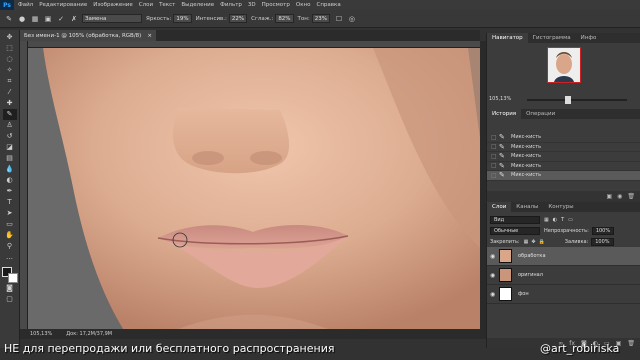 The width and height of the screenshot is (640, 360). Describe the element at coordinates (276, 5) in the screenshot. I see `menu-view: Просмотр` at that location.